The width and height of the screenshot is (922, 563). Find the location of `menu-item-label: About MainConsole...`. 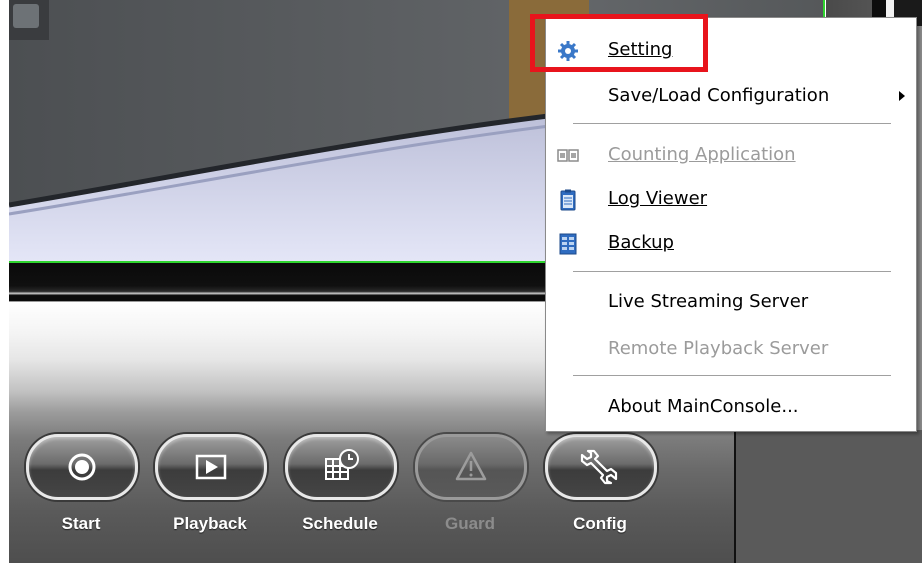

menu-item-label: About MainConsole... is located at coordinates (703, 406).